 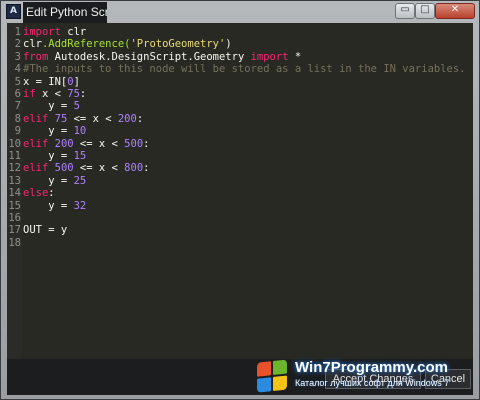 What do you see at coordinates (240, 243) in the screenshot?
I see `code-line: 18` at bounding box center [240, 243].